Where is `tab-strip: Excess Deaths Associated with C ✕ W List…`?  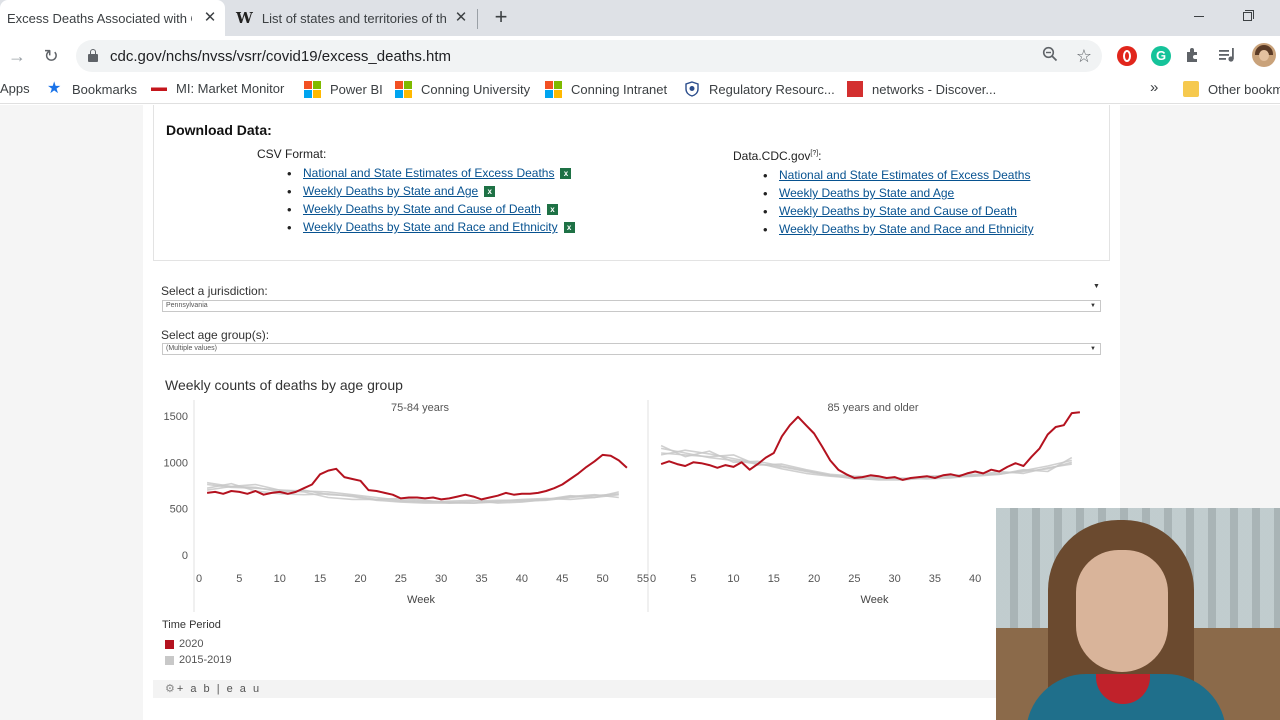
tab-strip: Excess Deaths Associated with C ✕ W List… is located at coordinates (640, 18).